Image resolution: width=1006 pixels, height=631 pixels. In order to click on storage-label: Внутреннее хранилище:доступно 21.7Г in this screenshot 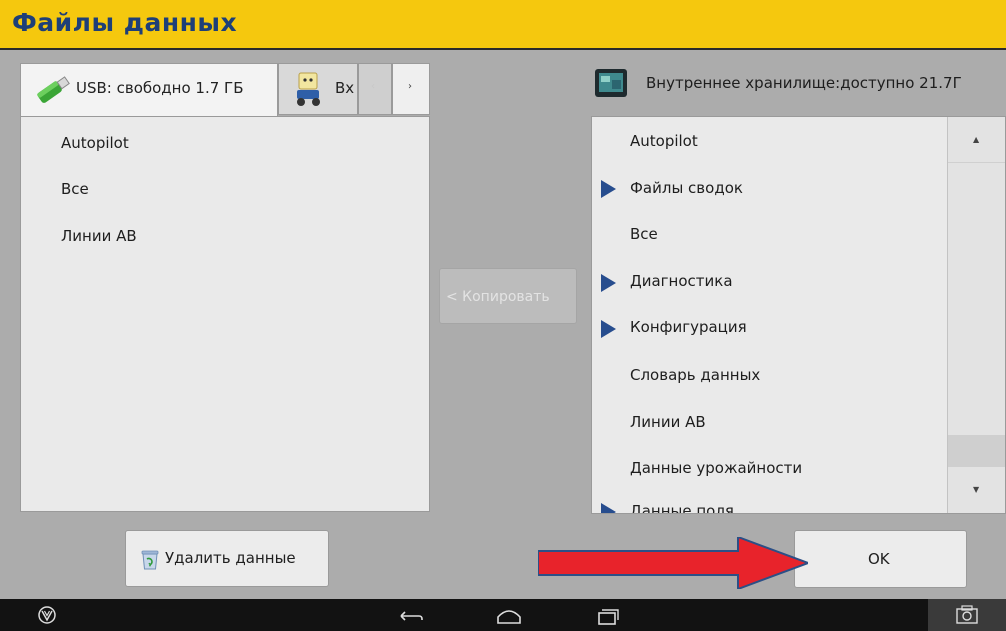, I will do `click(804, 83)`.